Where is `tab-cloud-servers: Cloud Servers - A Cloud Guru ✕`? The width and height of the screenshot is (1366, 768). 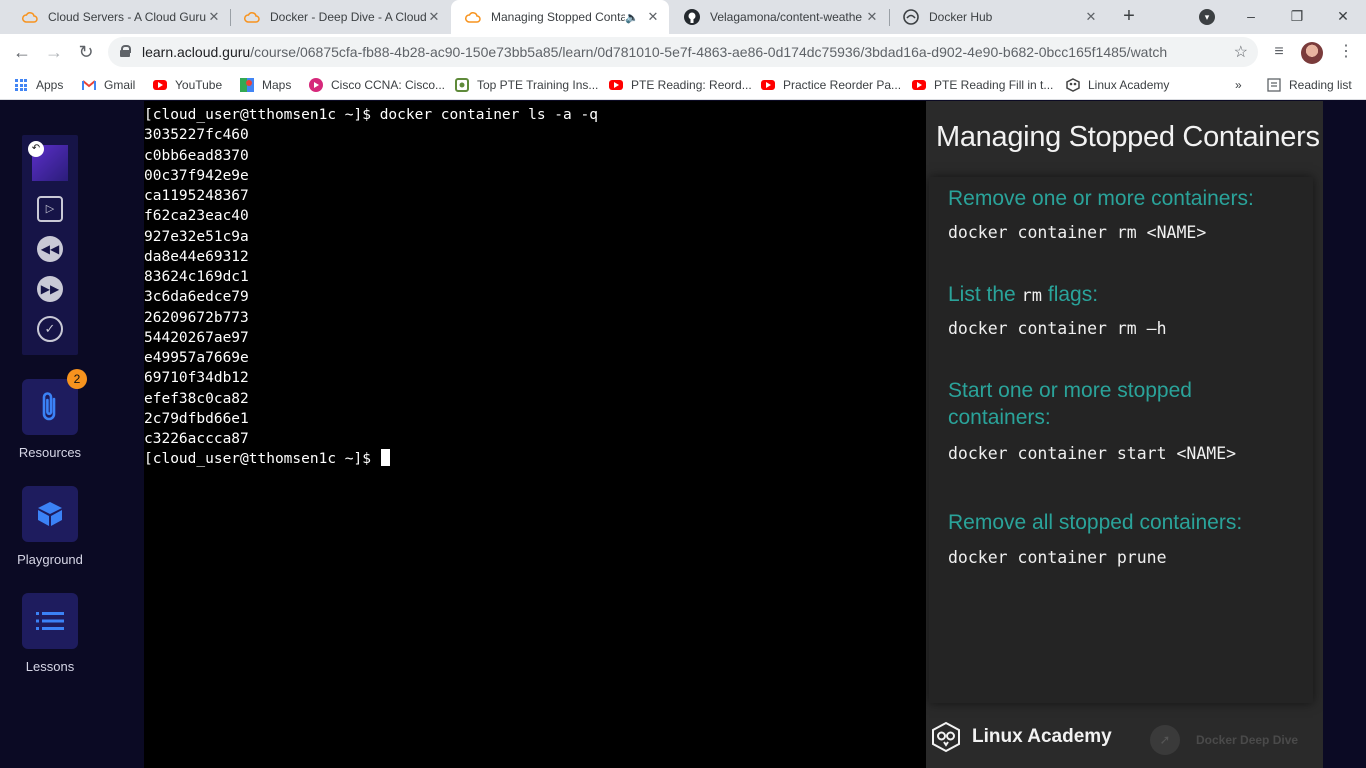
tab-cloud-servers: Cloud Servers - A Cloud Guru ✕ is located at coordinates (119, 17).